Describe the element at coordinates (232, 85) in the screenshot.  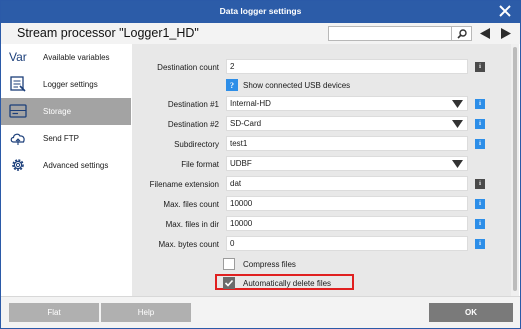
I see `help-icon: ?` at that location.